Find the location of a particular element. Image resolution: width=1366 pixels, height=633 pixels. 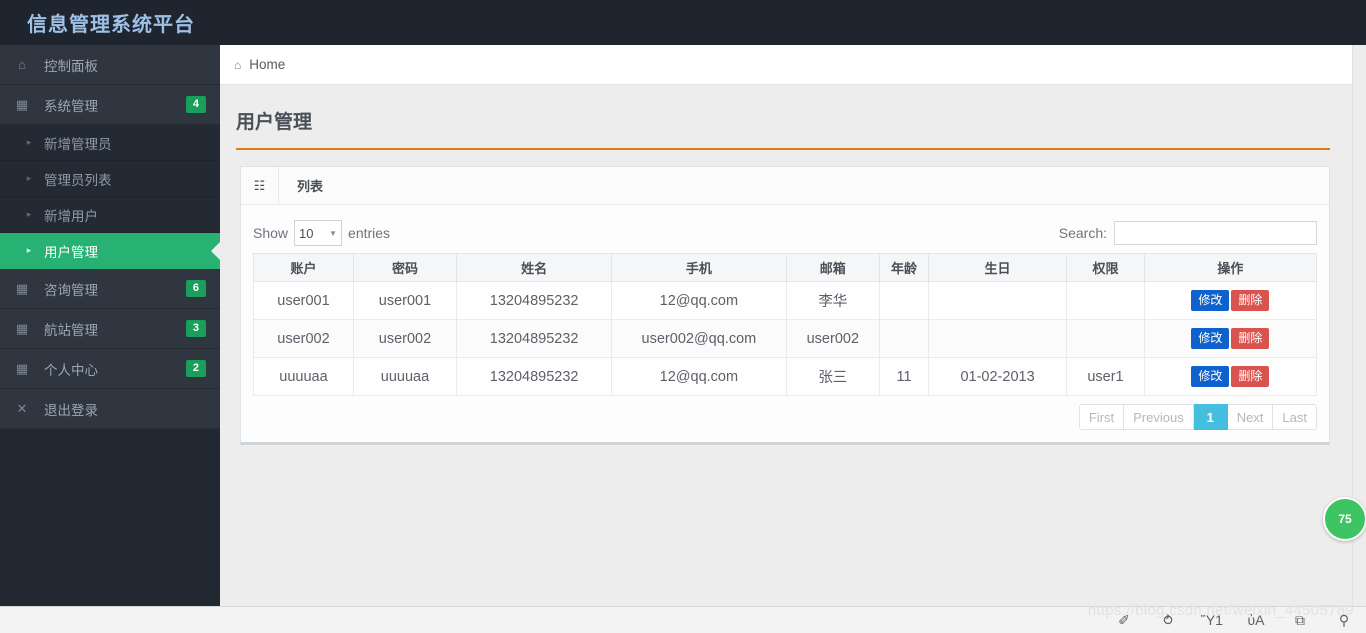

table-column-header: 密码 is located at coordinates (405, 267).